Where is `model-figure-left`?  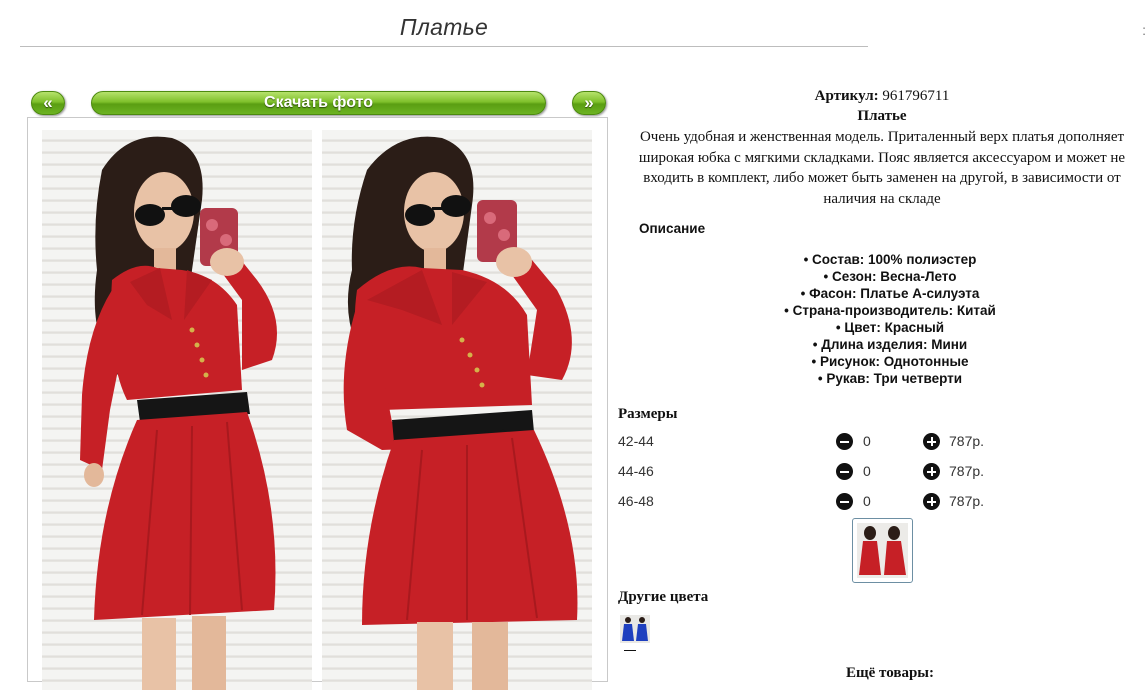
model-figure-left is located at coordinates (178, 413).